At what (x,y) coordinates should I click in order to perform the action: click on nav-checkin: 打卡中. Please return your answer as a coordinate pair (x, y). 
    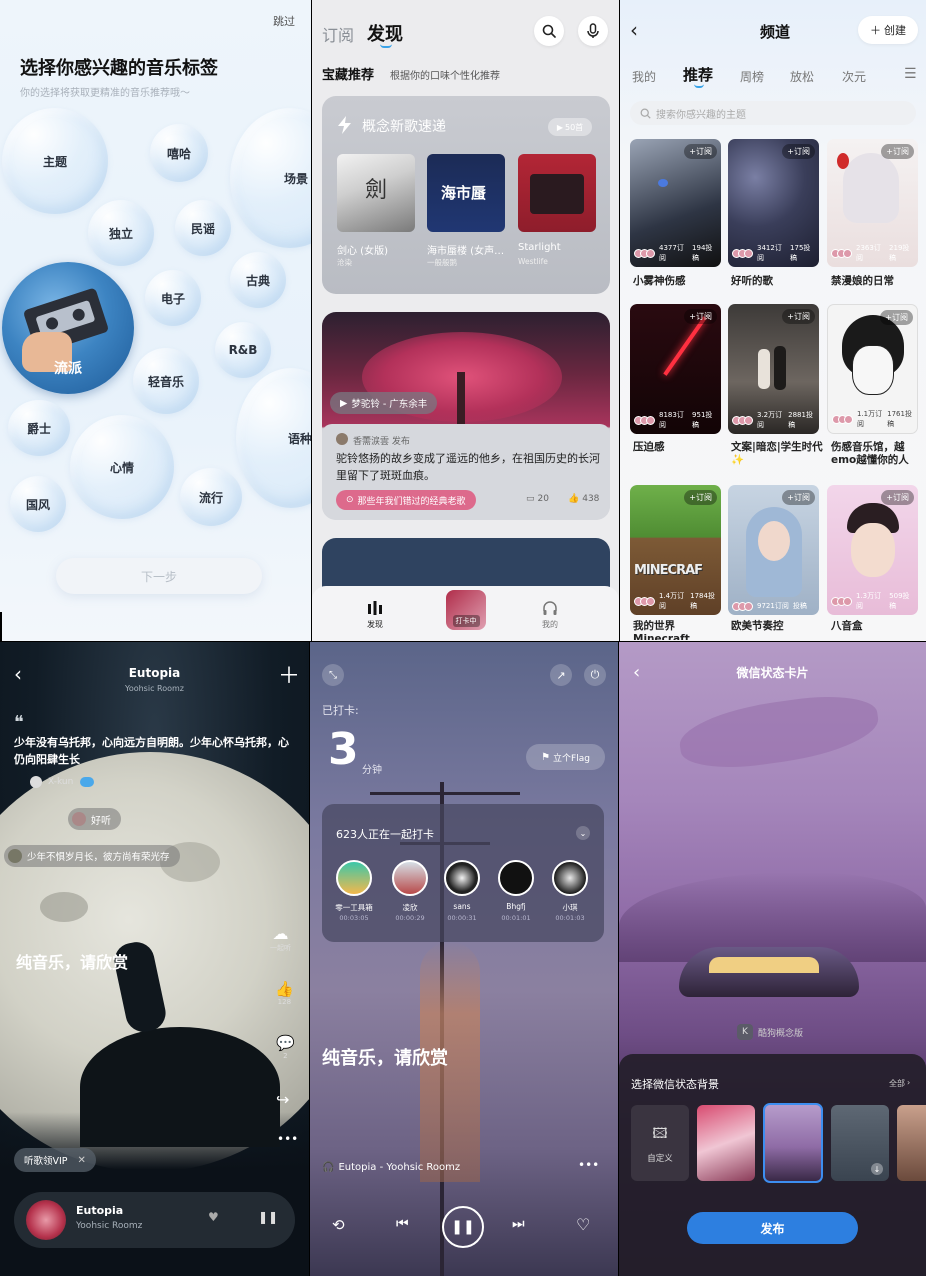
    Looking at the image, I should click on (466, 610).